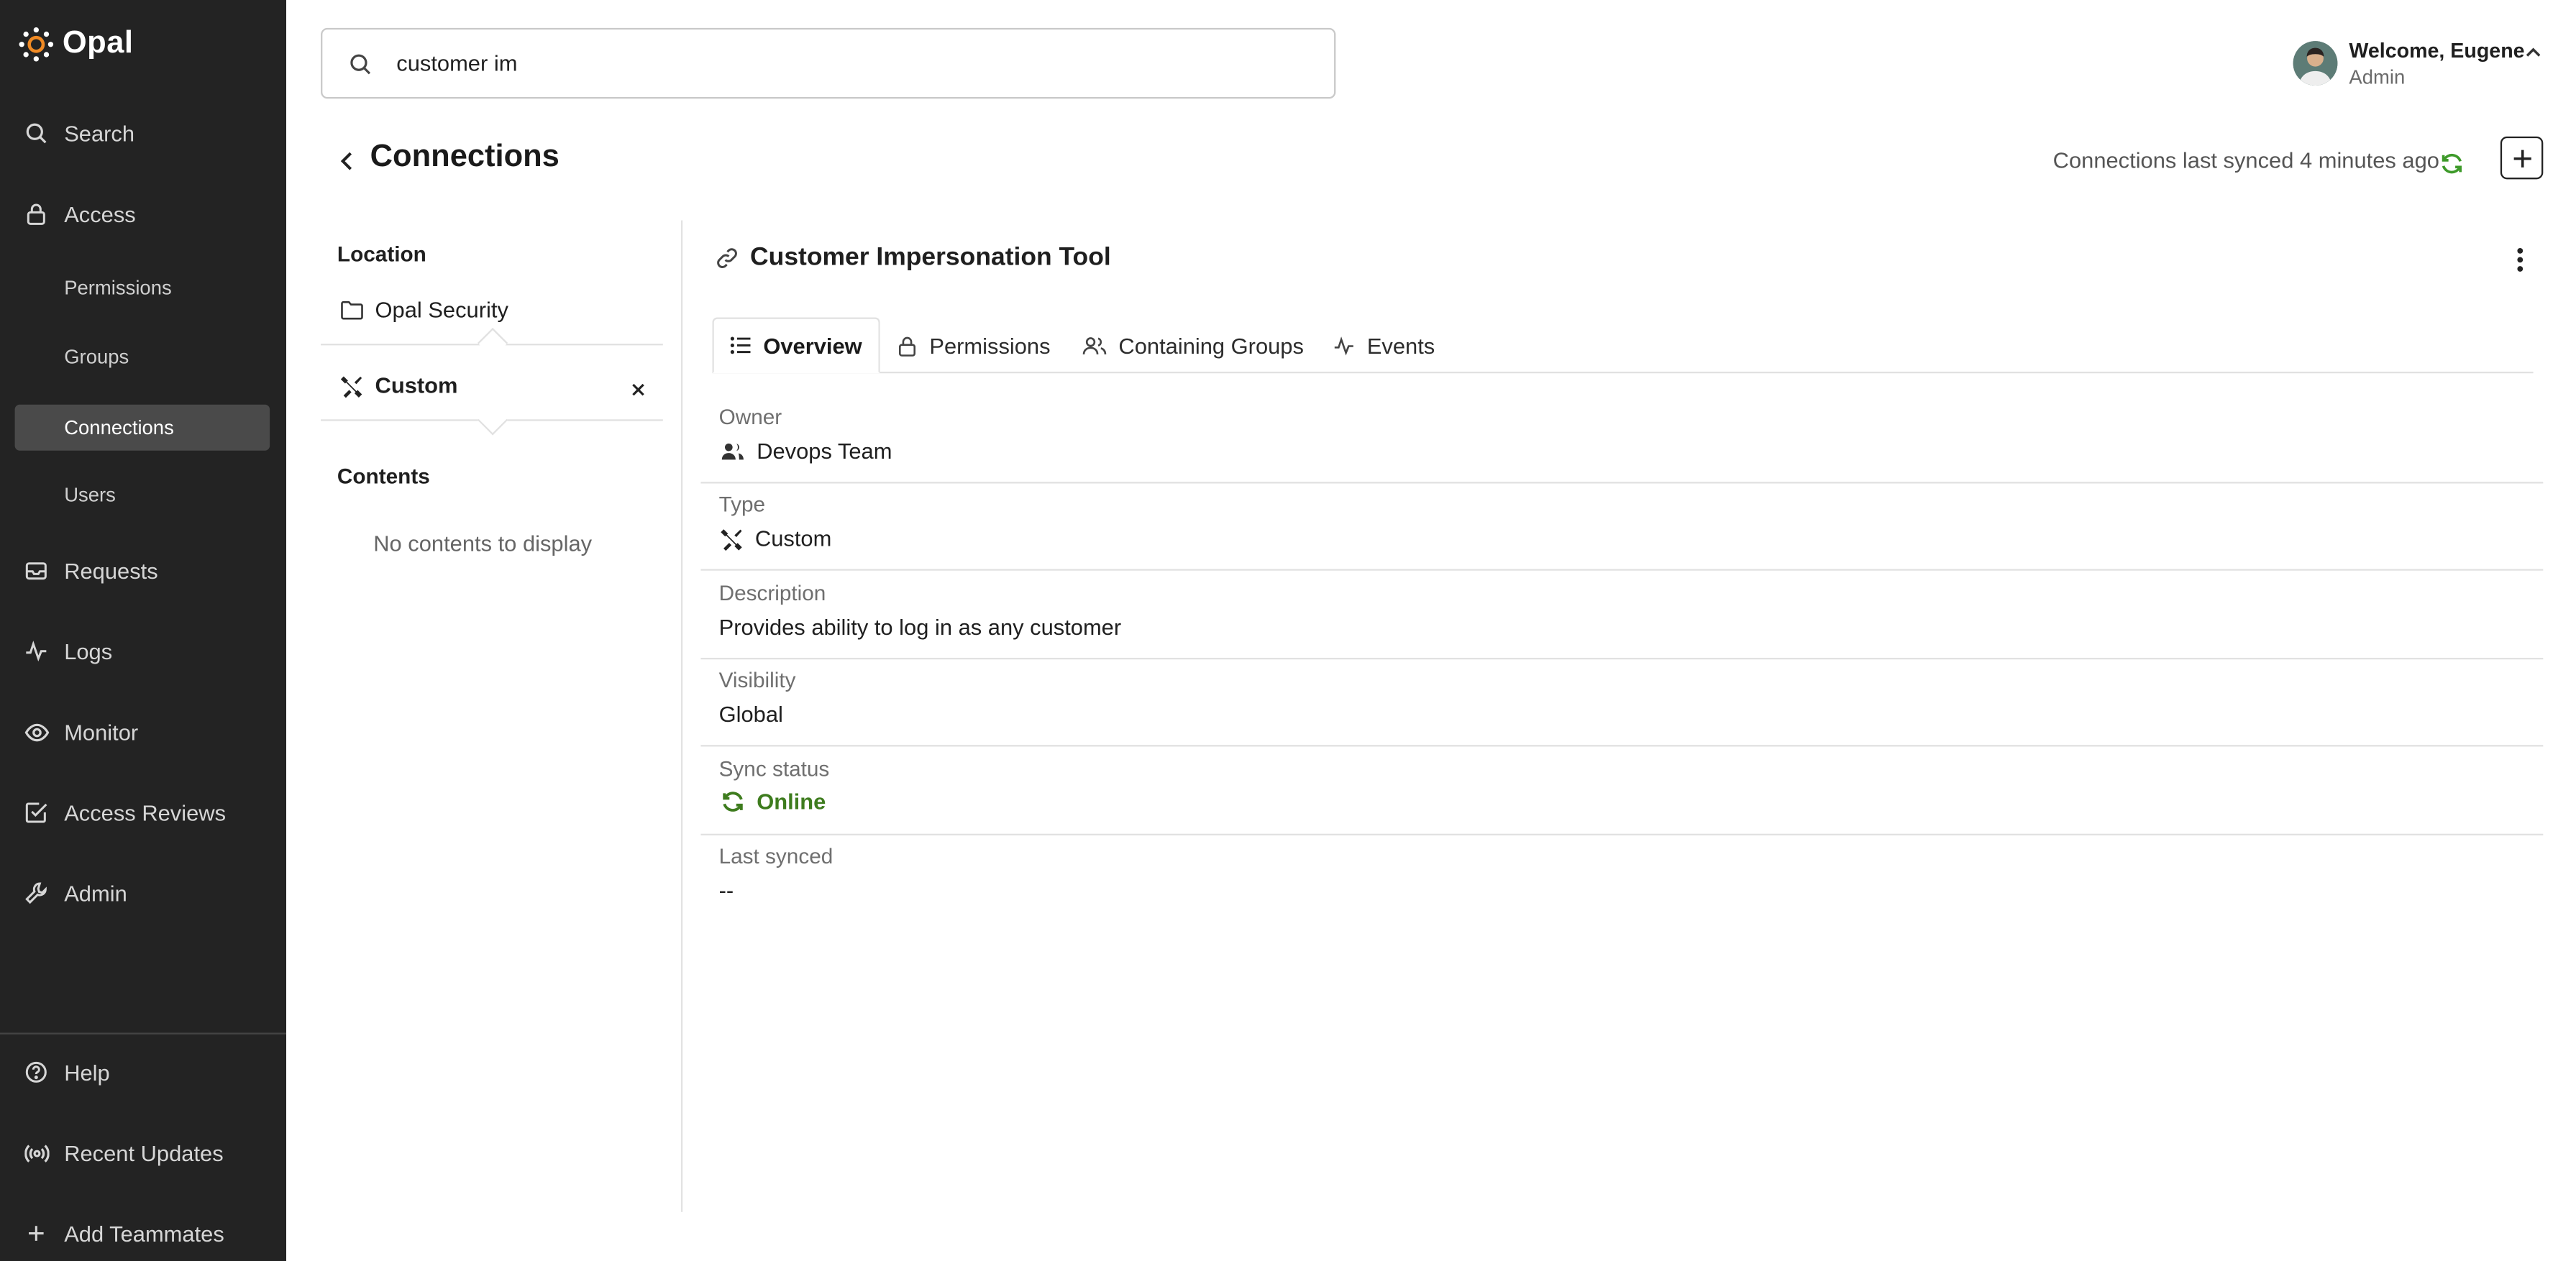 This screenshot has width=2576, height=1261. What do you see at coordinates (88, 651) in the screenshot?
I see `nav-logs-label: Logs` at bounding box center [88, 651].